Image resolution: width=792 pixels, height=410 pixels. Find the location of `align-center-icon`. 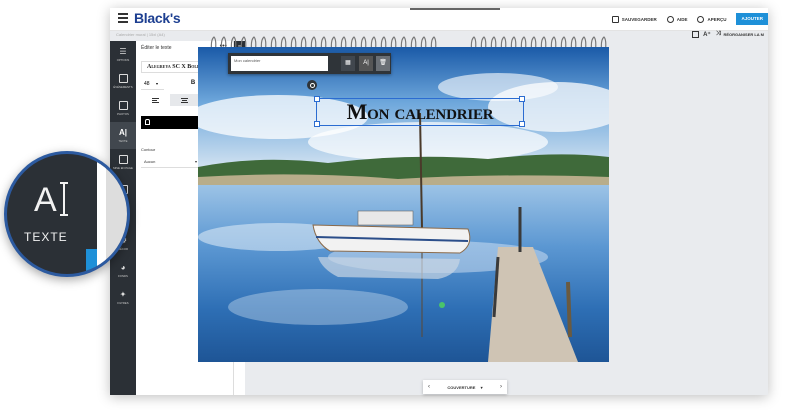

align-center-icon is located at coordinates (184, 100).